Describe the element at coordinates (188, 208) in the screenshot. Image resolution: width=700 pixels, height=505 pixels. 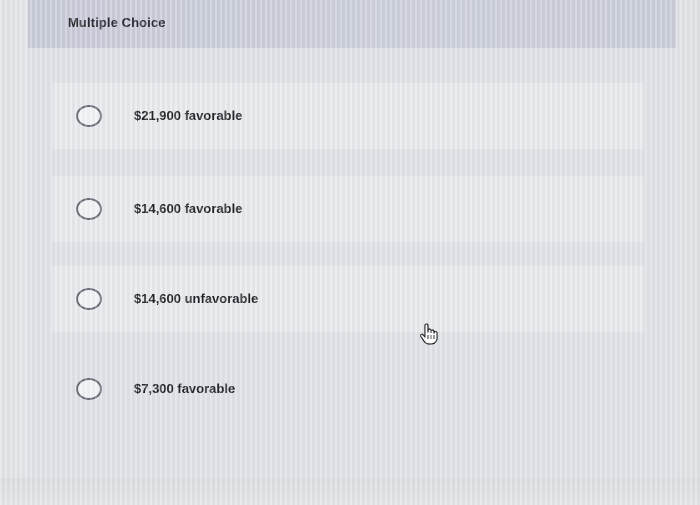
I see `answer-option-label: $14,600 favorable` at that location.